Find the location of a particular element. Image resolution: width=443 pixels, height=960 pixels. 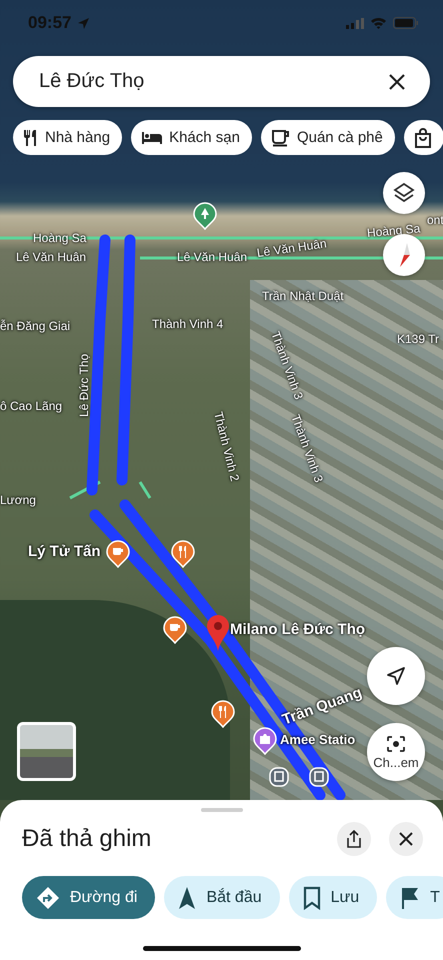

street-label: Milano Lê Đức Thọ is located at coordinates (298, 629).